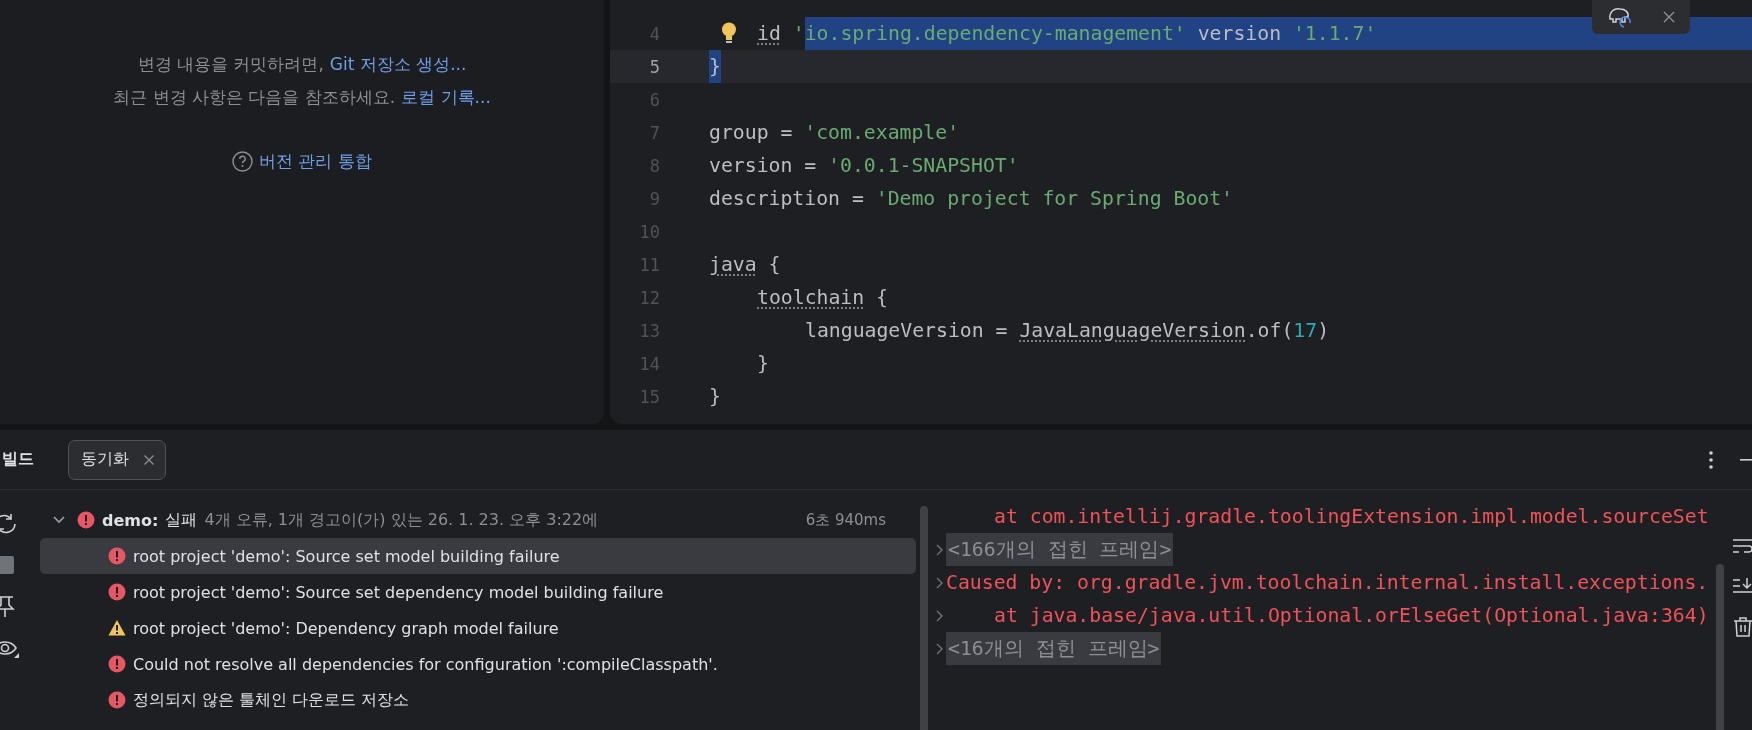  What do you see at coordinates (18, 459) in the screenshot?
I see `panel-title: 빌드` at bounding box center [18, 459].